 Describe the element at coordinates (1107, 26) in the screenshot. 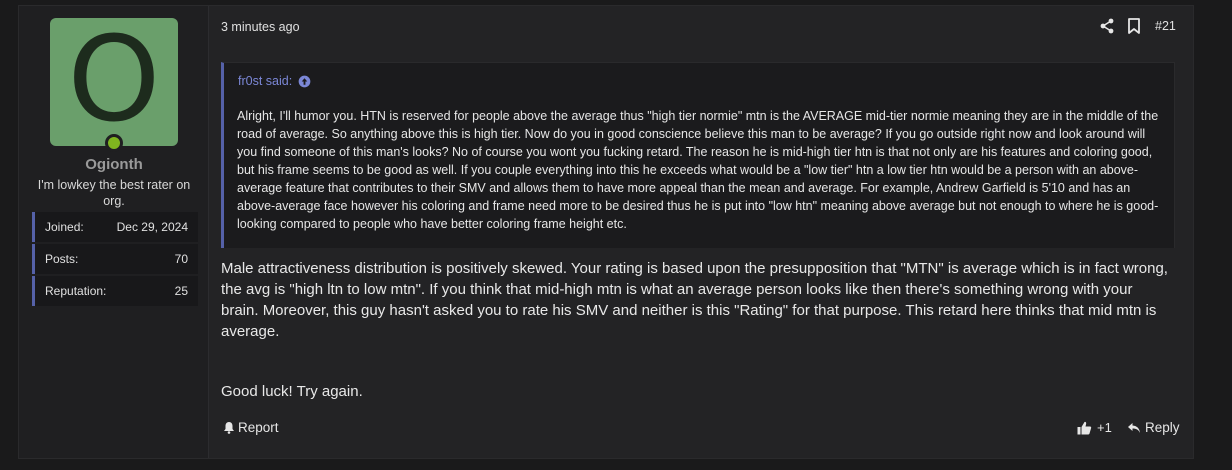

I see `share-icon` at that location.